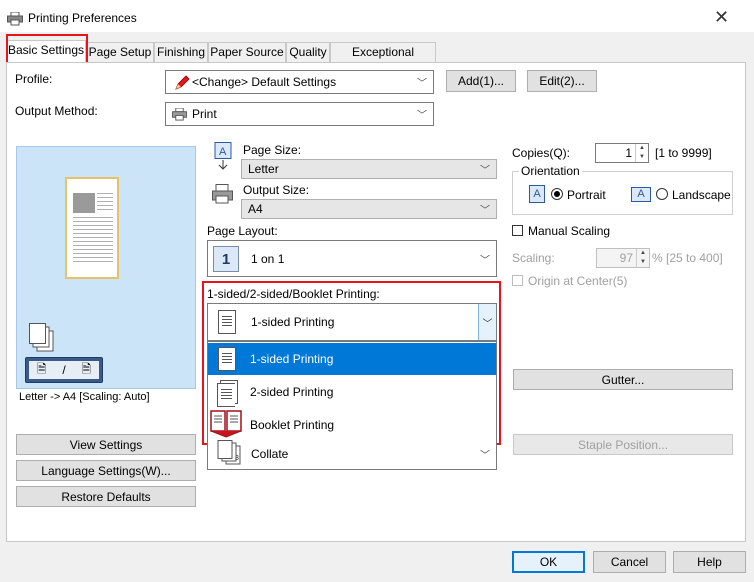 The image size is (754, 582). Describe the element at coordinates (377, 18) in the screenshot. I see `title-bar: Printing Preferences ✕` at that location.